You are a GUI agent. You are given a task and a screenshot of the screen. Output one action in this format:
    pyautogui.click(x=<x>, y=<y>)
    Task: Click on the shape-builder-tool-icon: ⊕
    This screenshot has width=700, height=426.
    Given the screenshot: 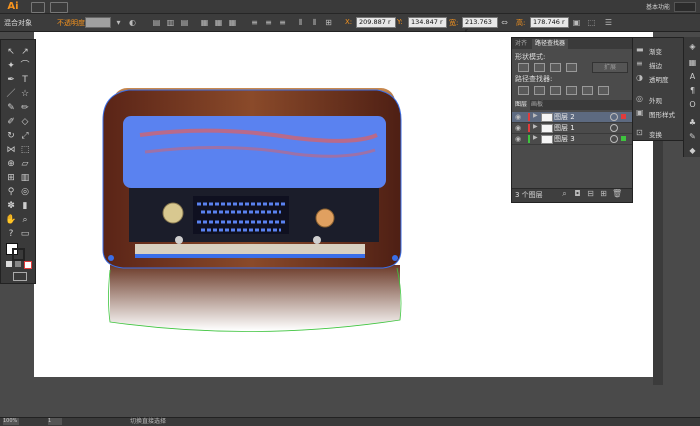 What is the action you would take?
    pyautogui.click(x=11, y=164)
    